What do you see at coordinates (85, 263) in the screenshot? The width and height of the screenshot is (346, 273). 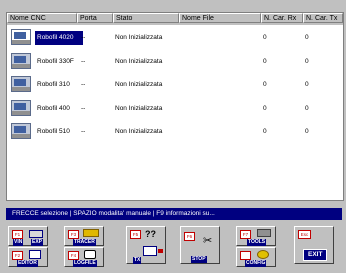 I see `logfile-label: LOGFILE` at bounding box center [85, 263].